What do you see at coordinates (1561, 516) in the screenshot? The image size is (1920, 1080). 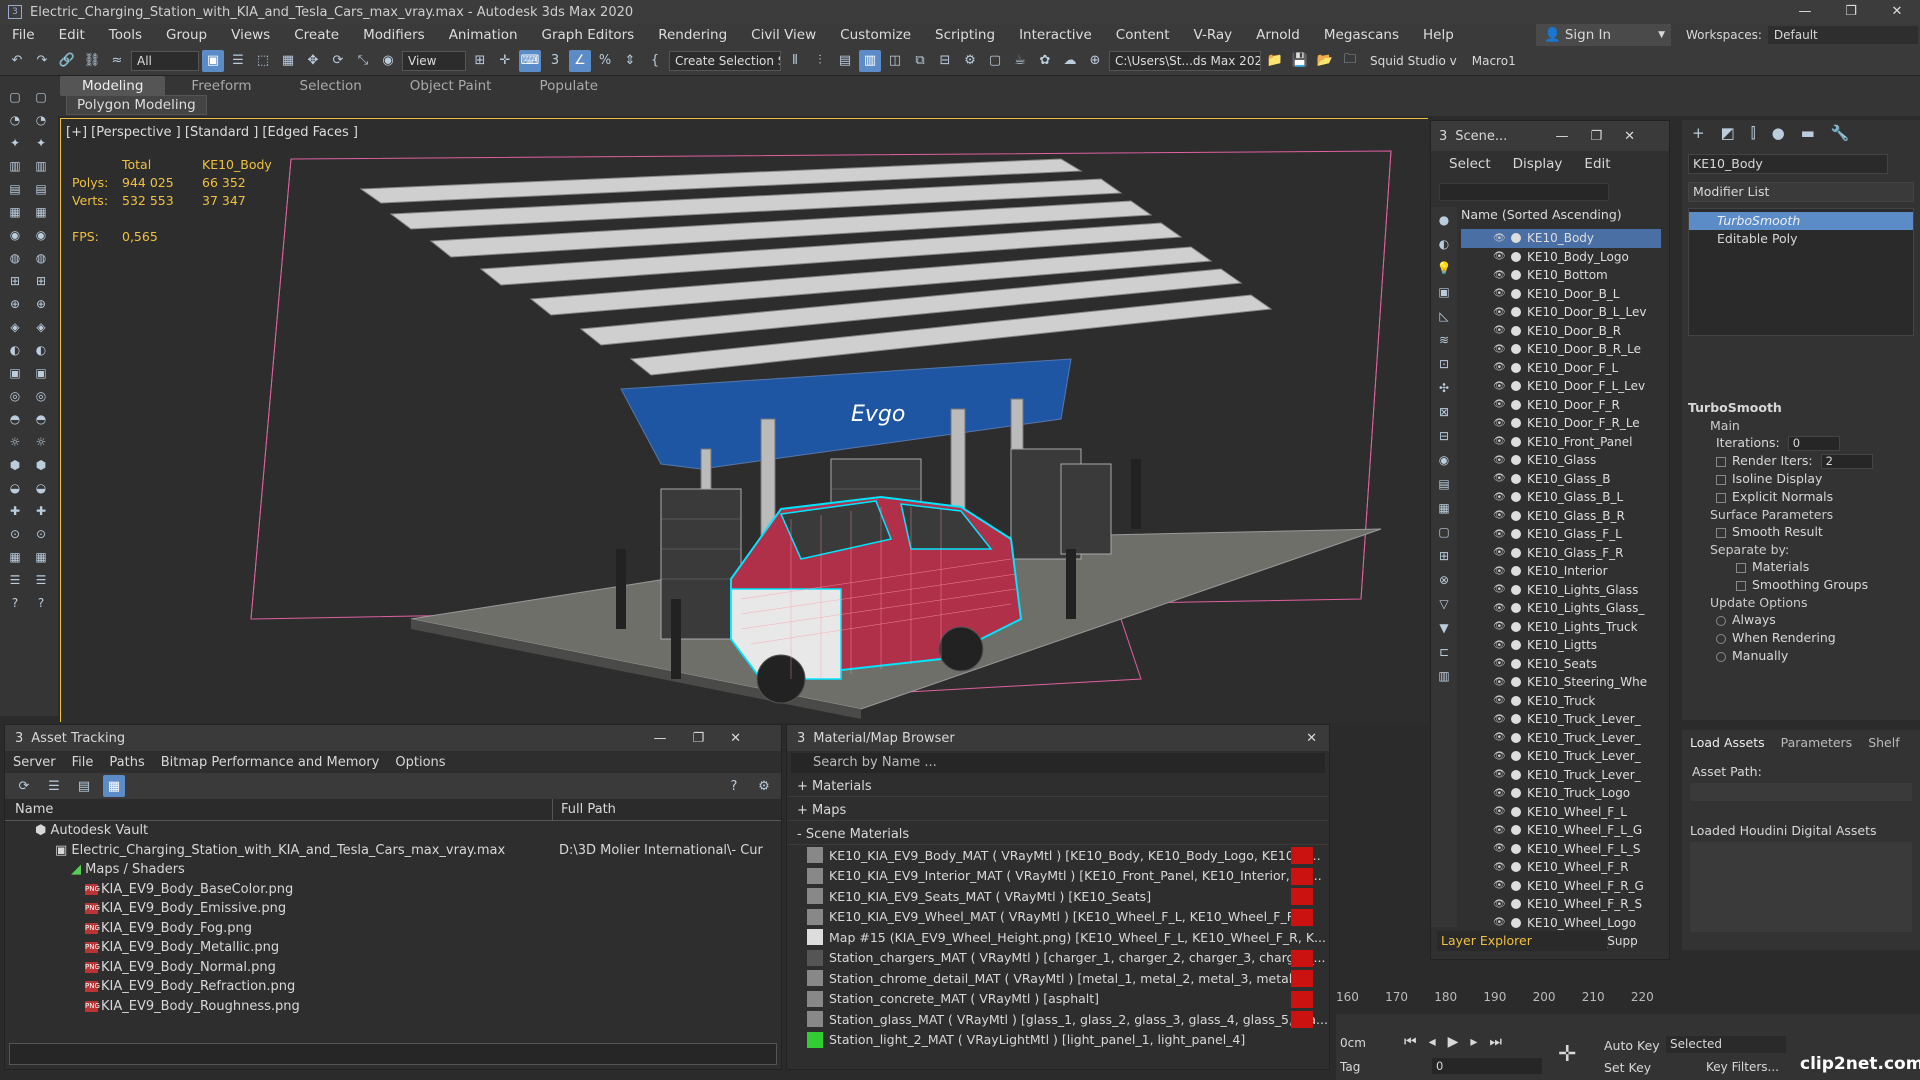 I see `scene-item: 👁 KE10_Glass_B_R` at bounding box center [1561, 516].